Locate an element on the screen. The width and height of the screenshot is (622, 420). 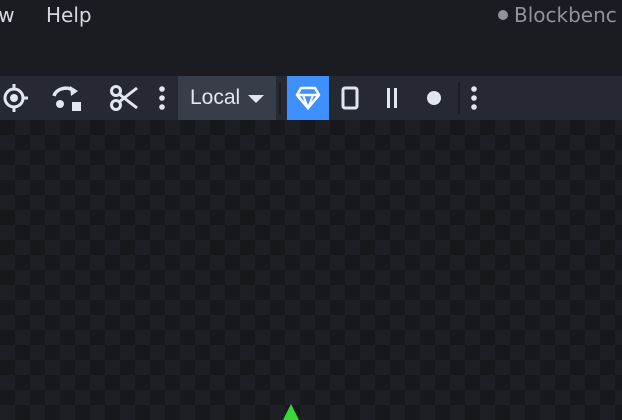
scissors-icon is located at coordinates (124, 98).